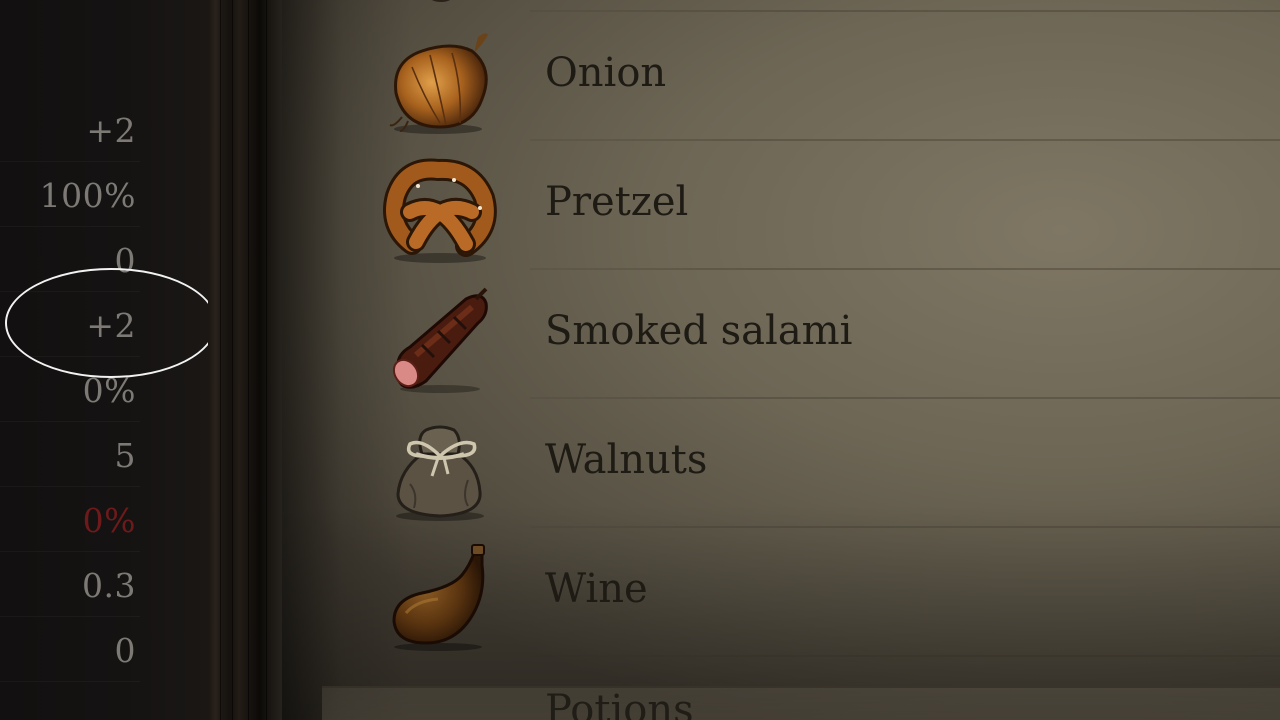 This screenshot has height=720, width=1280. Describe the element at coordinates (440, 473) in the screenshot. I see `walnuts-sack-icon` at that location.